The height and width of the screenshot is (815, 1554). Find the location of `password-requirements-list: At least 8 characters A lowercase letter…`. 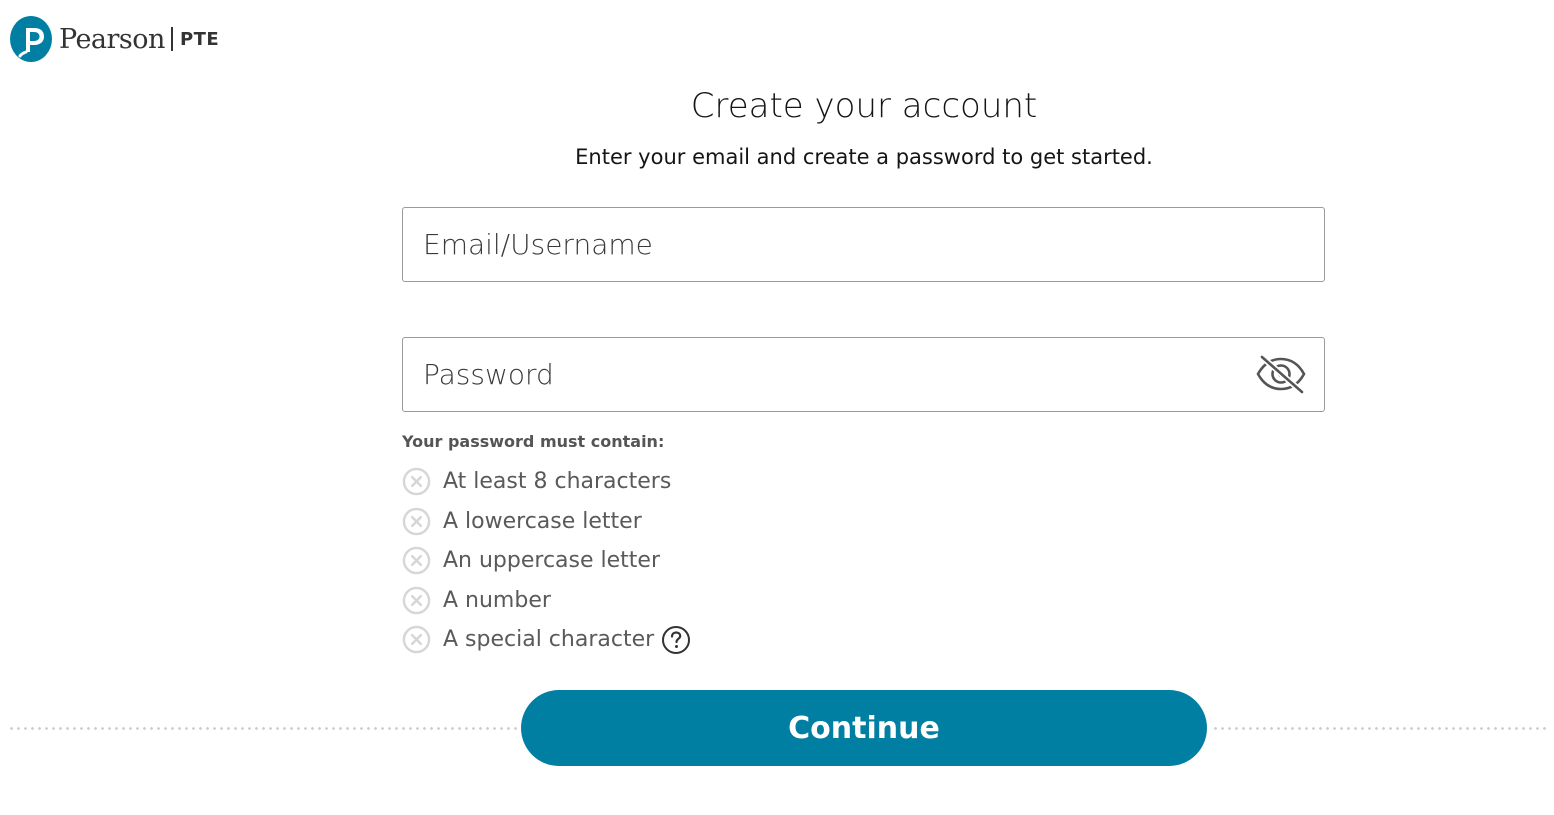

password-requirements-list: At least 8 characters A lowercase letter… is located at coordinates (546, 561).